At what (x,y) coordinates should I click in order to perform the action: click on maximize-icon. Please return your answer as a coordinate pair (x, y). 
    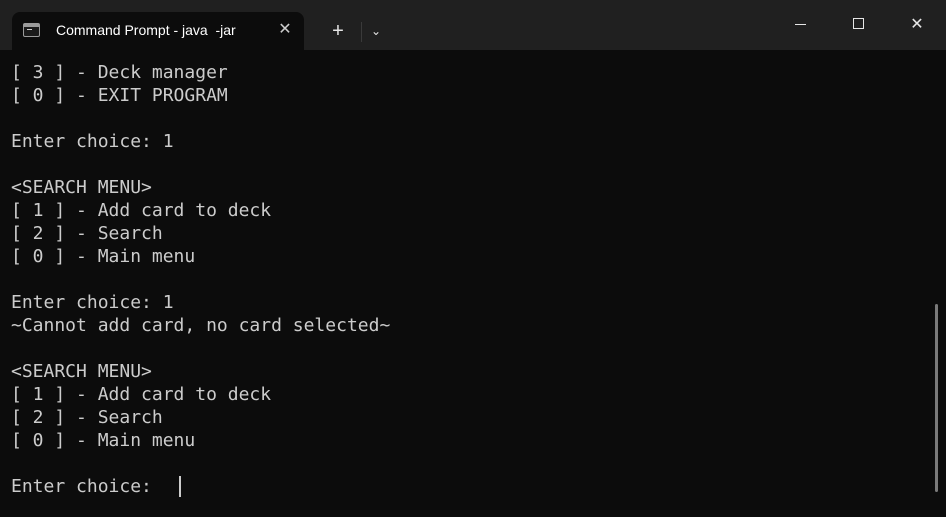
    Looking at the image, I should click on (858, 23).